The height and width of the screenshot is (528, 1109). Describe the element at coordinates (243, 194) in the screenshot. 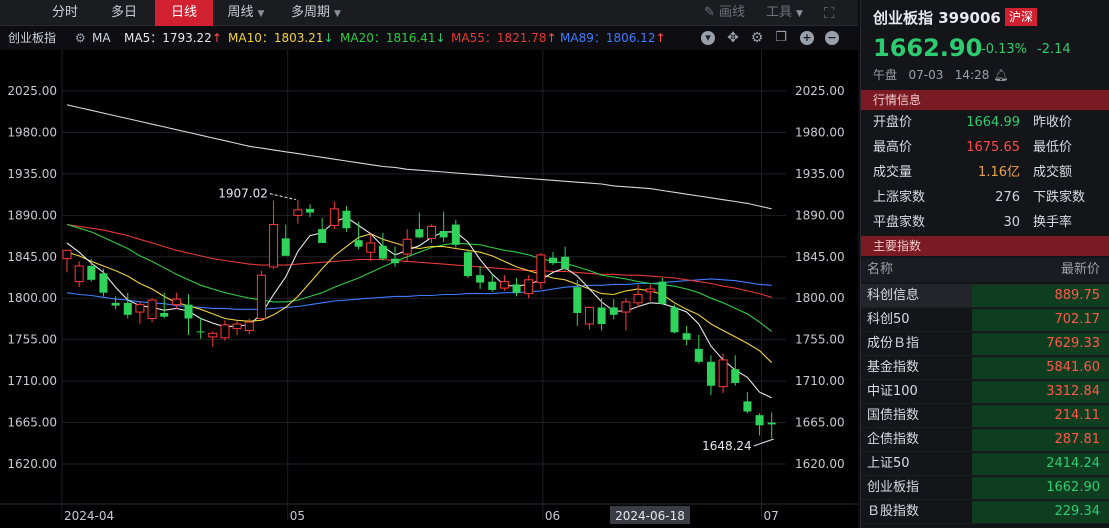

I see `high-price-annotation: 1907.02` at that location.